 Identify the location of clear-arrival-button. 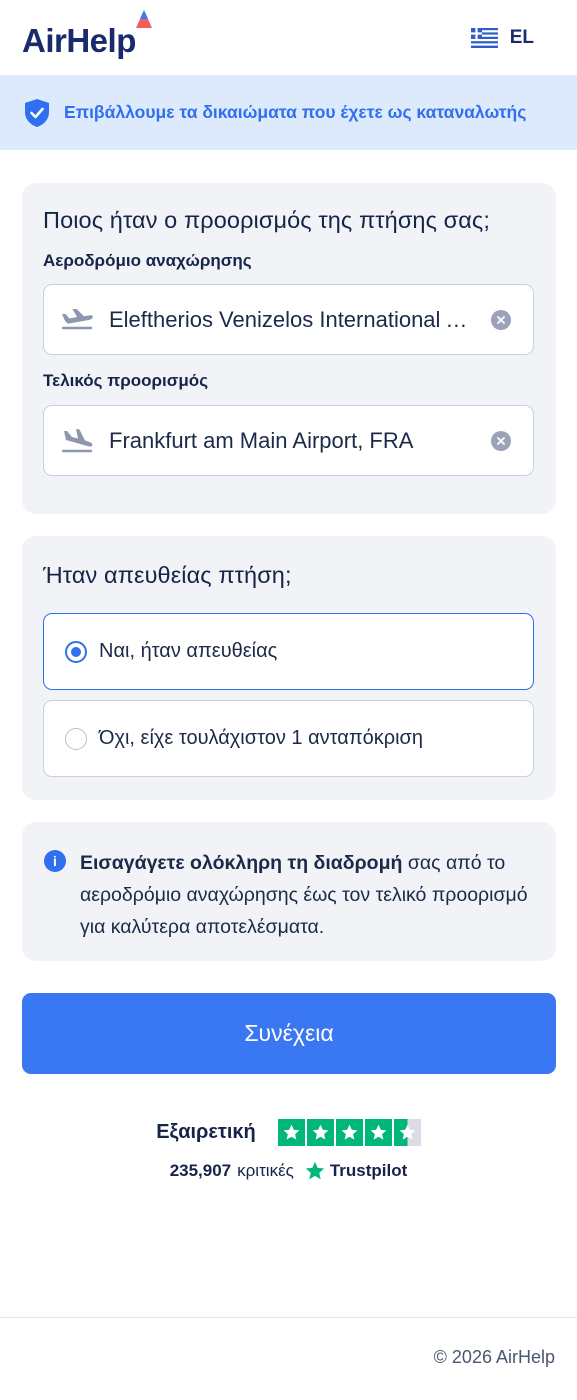
(501, 441).